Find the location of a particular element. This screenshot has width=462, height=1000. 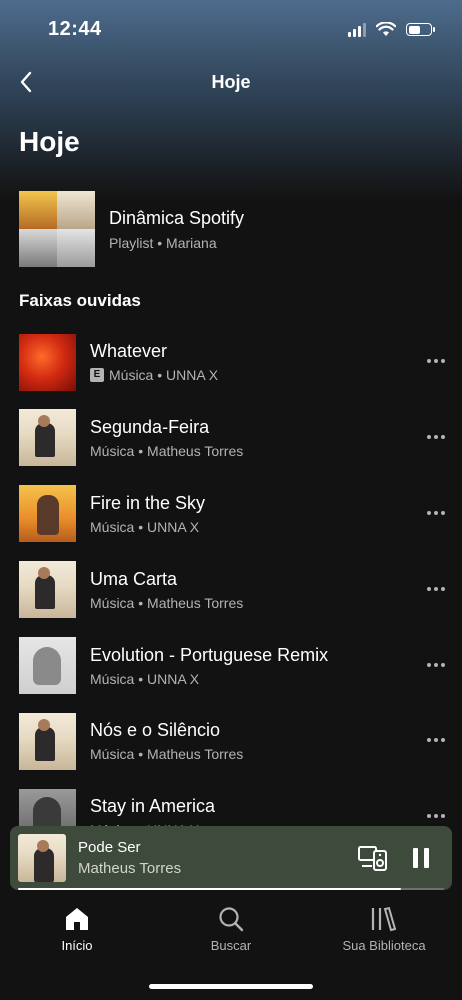

nav-home-label: Início is located at coordinates (77, 945).